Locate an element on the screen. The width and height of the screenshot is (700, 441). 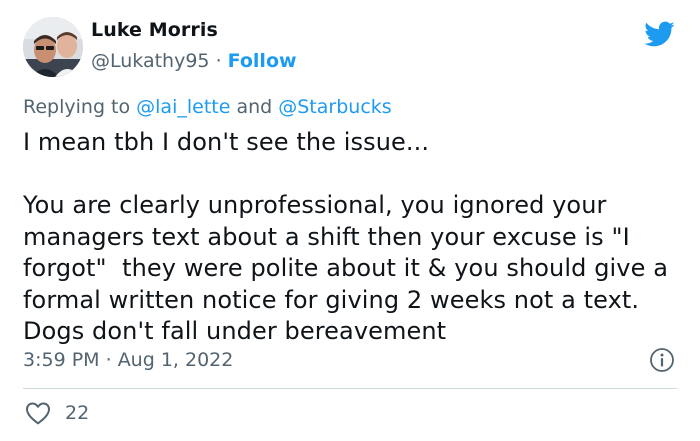
timestamp: 3:59 PM · Aug 1, 2022 is located at coordinates (128, 360).